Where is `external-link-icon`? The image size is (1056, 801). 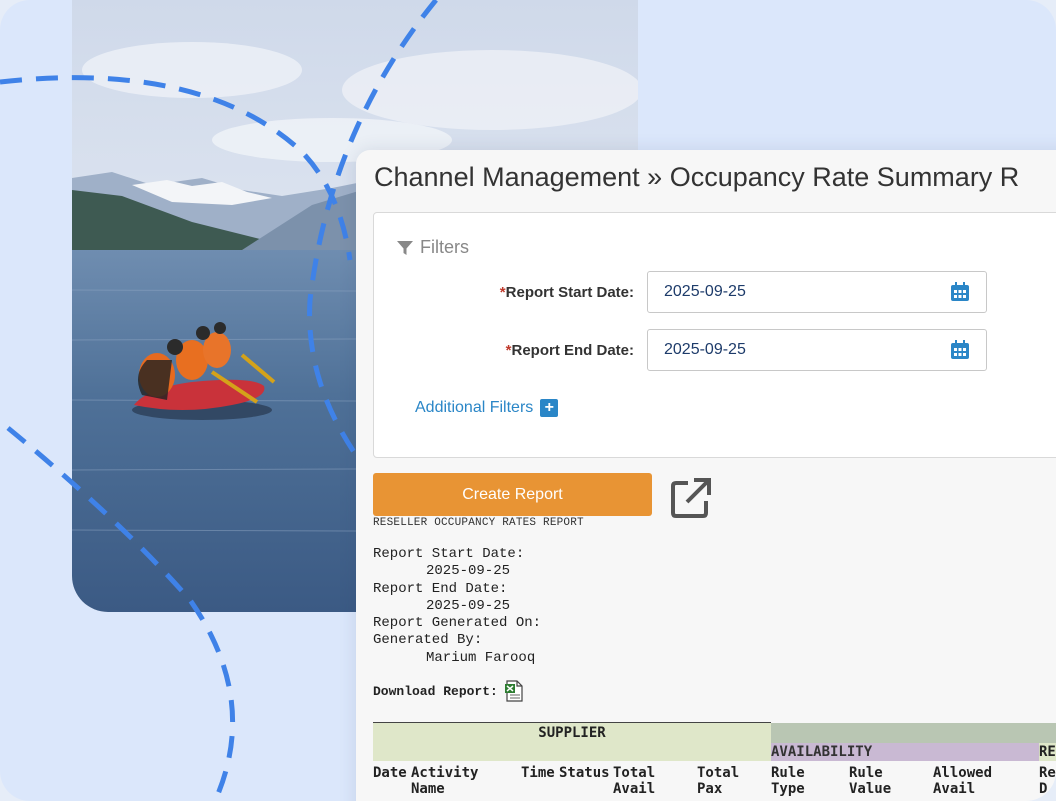
external-link-icon is located at coordinates (691, 498).